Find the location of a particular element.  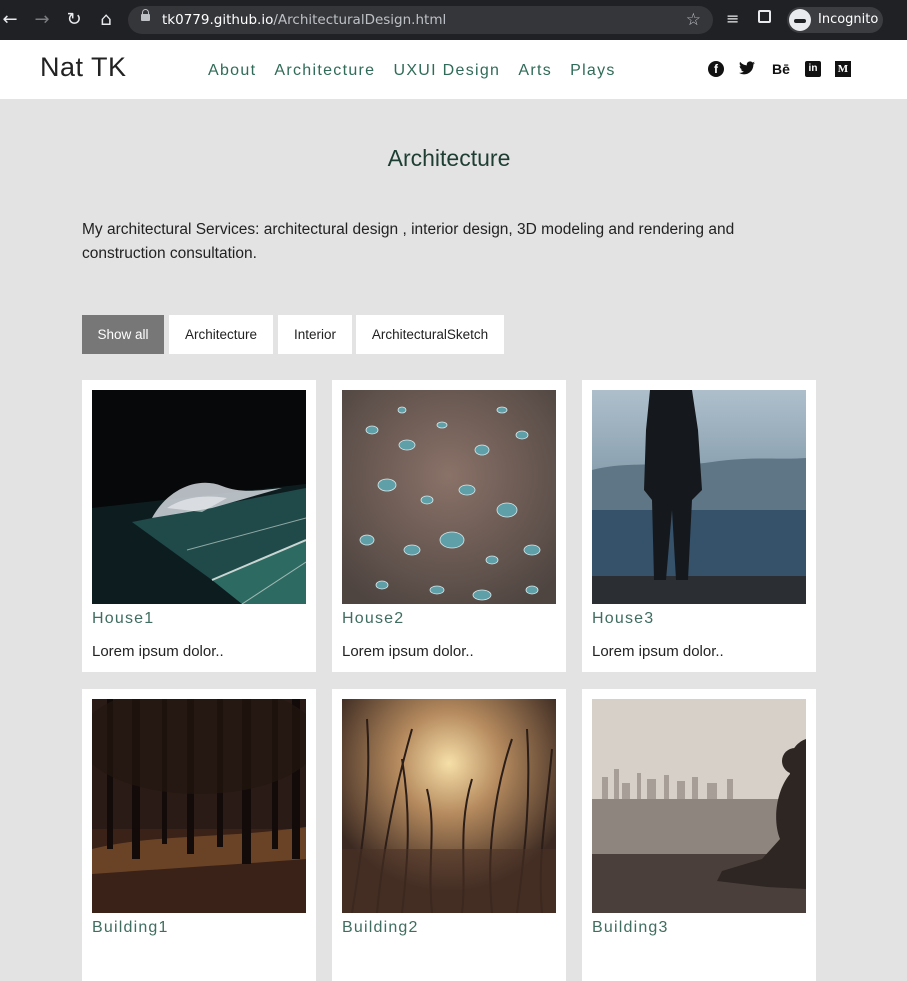

bookmark-star-icon: ☆ is located at coordinates (693, 20).